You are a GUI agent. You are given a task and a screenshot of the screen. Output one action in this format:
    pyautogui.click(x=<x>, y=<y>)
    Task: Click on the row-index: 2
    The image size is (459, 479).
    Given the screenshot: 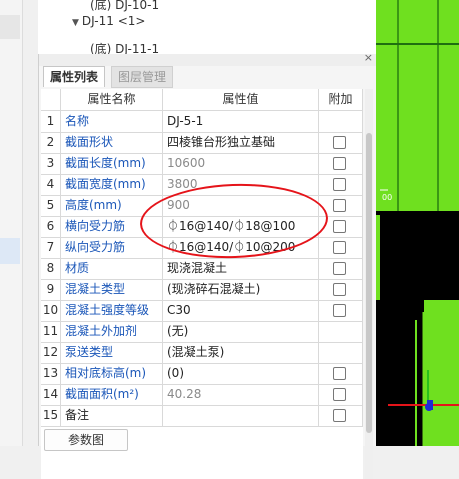 What is the action you would take?
    pyautogui.click(x=51, y=142)
    